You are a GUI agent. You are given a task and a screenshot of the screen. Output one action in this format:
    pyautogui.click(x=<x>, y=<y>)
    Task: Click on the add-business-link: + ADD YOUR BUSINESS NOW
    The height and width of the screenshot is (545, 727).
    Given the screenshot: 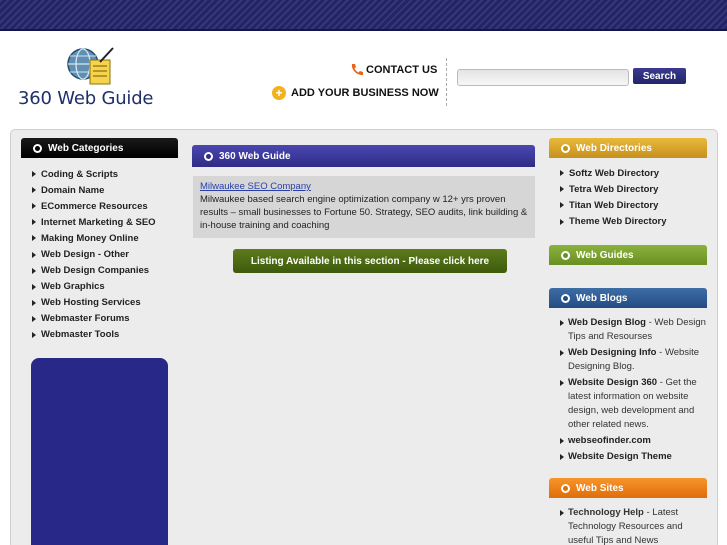 What is the action you would take?
    pyautogui.click(x=355, y=93)
    